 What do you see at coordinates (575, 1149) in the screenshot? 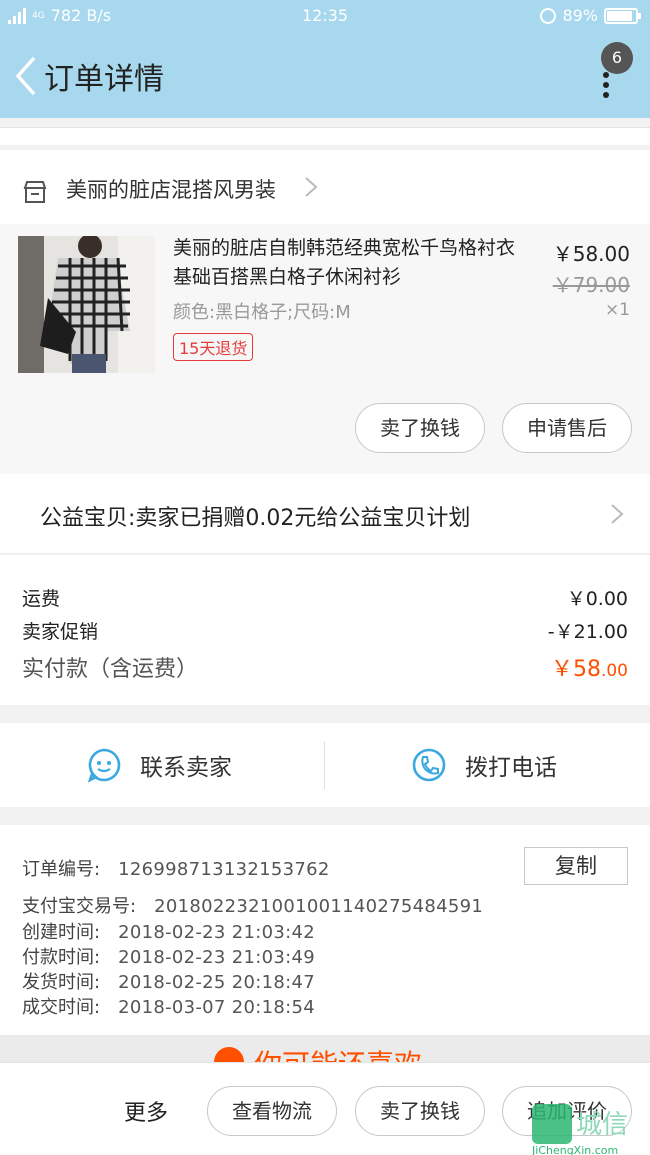
I see `watermark-url: JiChengXin.com` at bounding box center [575, 1149].